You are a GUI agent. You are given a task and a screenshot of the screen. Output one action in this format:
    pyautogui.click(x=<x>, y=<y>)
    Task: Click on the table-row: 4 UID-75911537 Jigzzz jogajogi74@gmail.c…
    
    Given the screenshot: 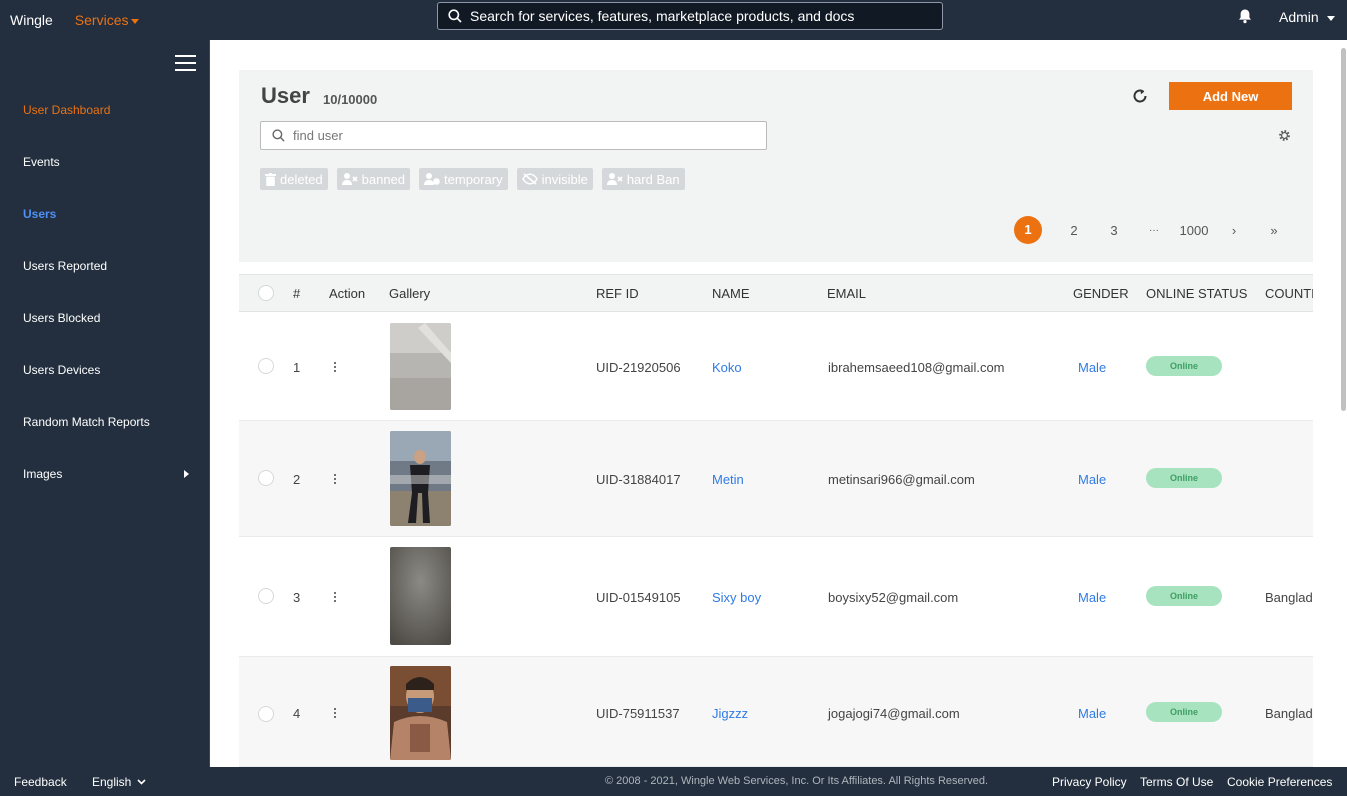 What is the action you would take?
    pyautogui.click(x=776, y=712)
    